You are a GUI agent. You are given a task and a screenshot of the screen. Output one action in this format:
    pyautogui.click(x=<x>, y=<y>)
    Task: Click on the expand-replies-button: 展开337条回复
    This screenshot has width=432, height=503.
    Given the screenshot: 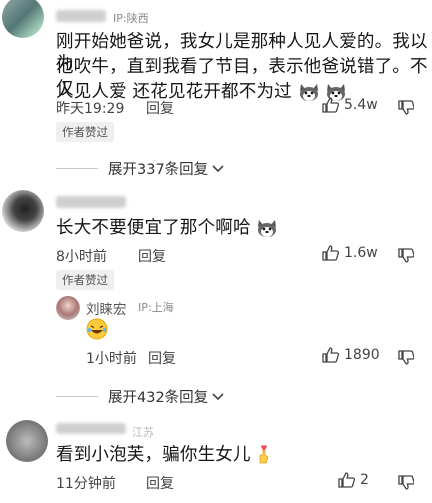 What is the action you would take?
    pyautogui.click(x=140, y=168)
    